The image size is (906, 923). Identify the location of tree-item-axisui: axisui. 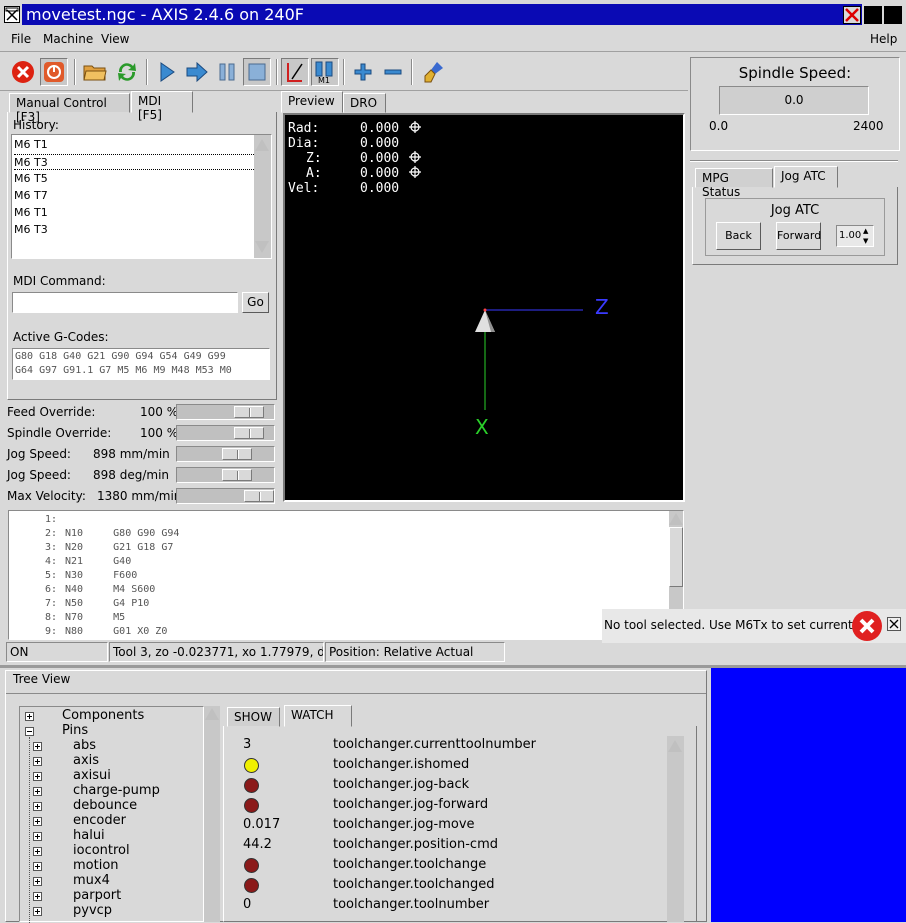
(92, 775).